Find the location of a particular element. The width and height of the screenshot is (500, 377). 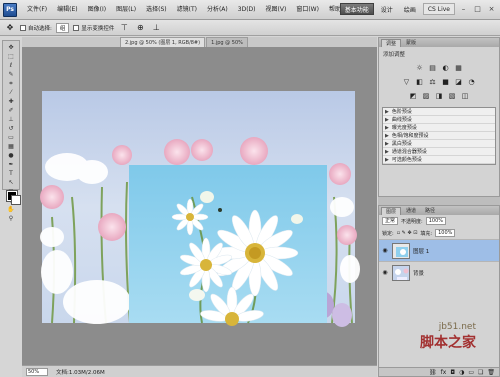

workspace-painting-button: 绘画 is located at coordinates (410, 9).